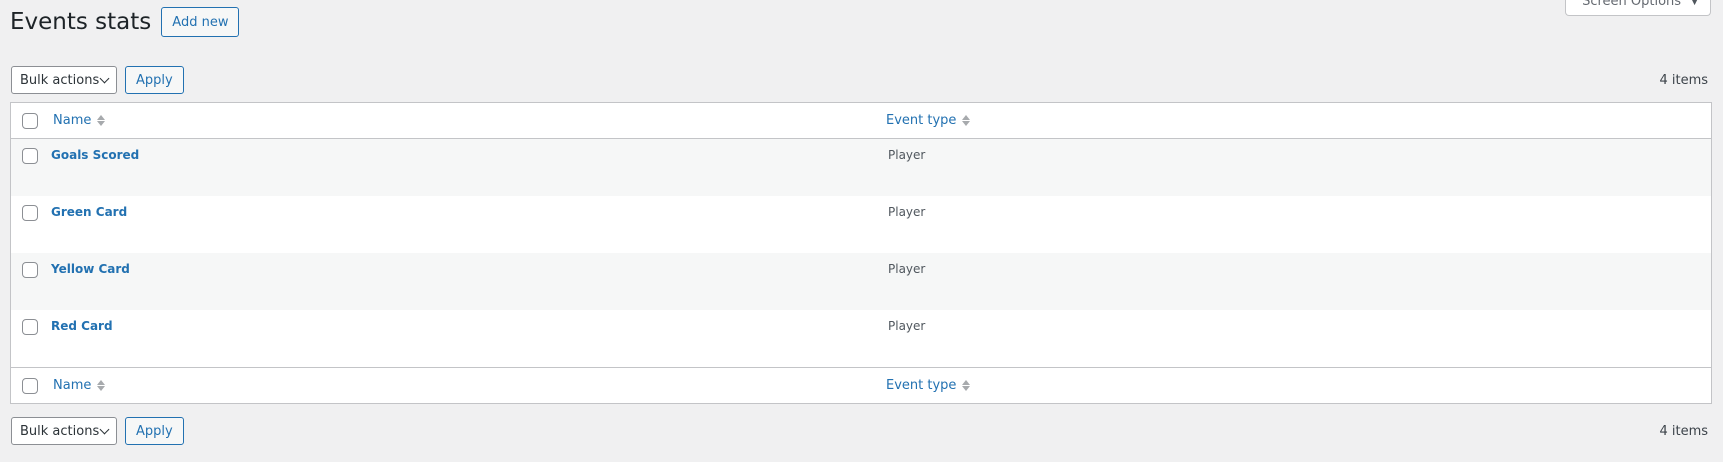 This screenshot has width=1723, height=462. What do you see at coordinates (861, 338) in the screenshot?
I see `table-row: Red Card Player` at bounding box center [861, 338].